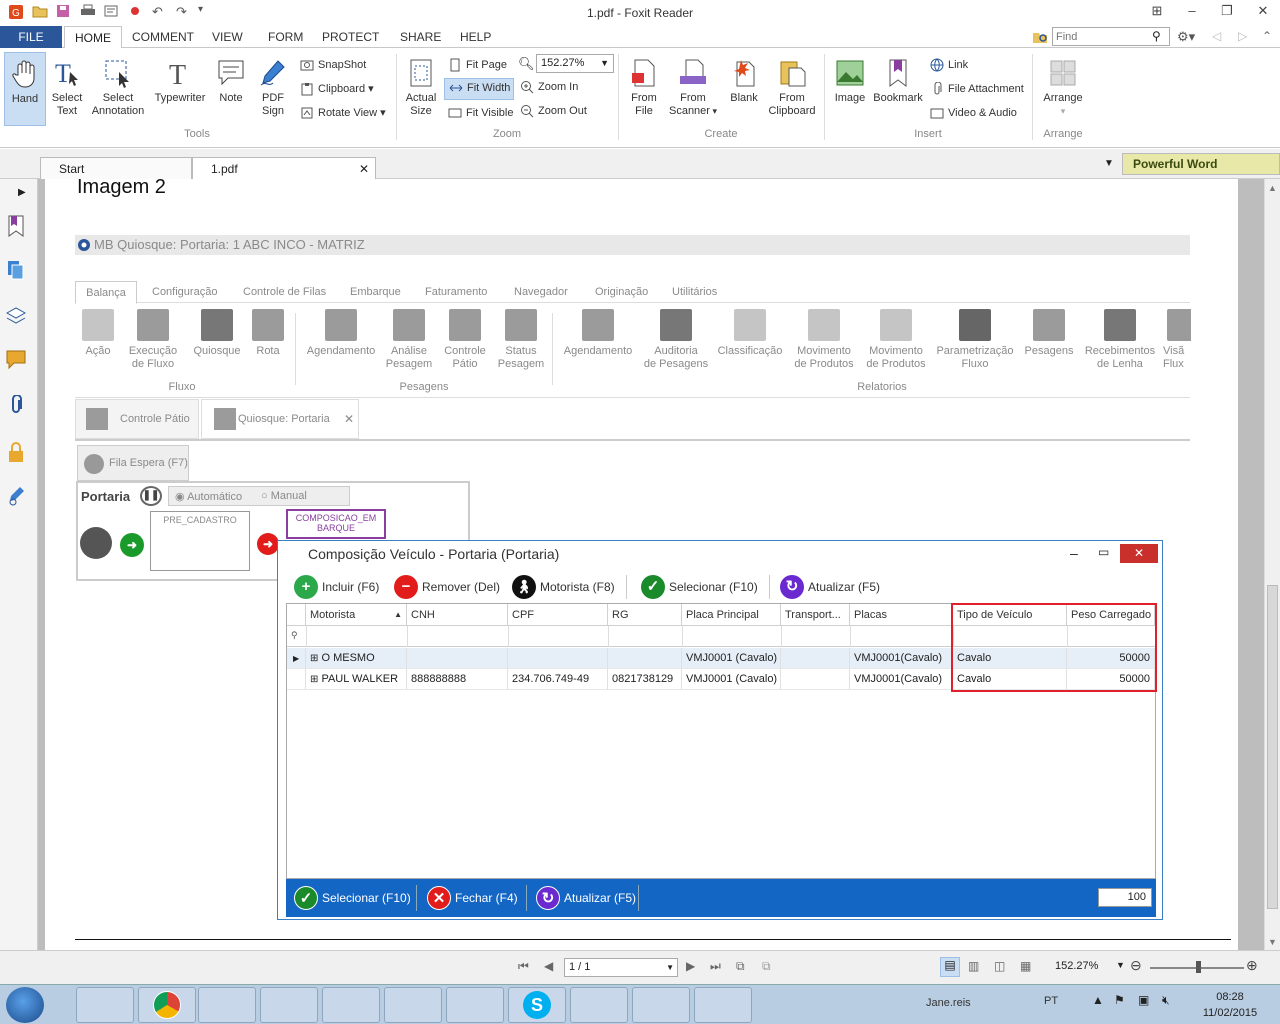  I want to click on rota-button: Rota, so click(268, 333).